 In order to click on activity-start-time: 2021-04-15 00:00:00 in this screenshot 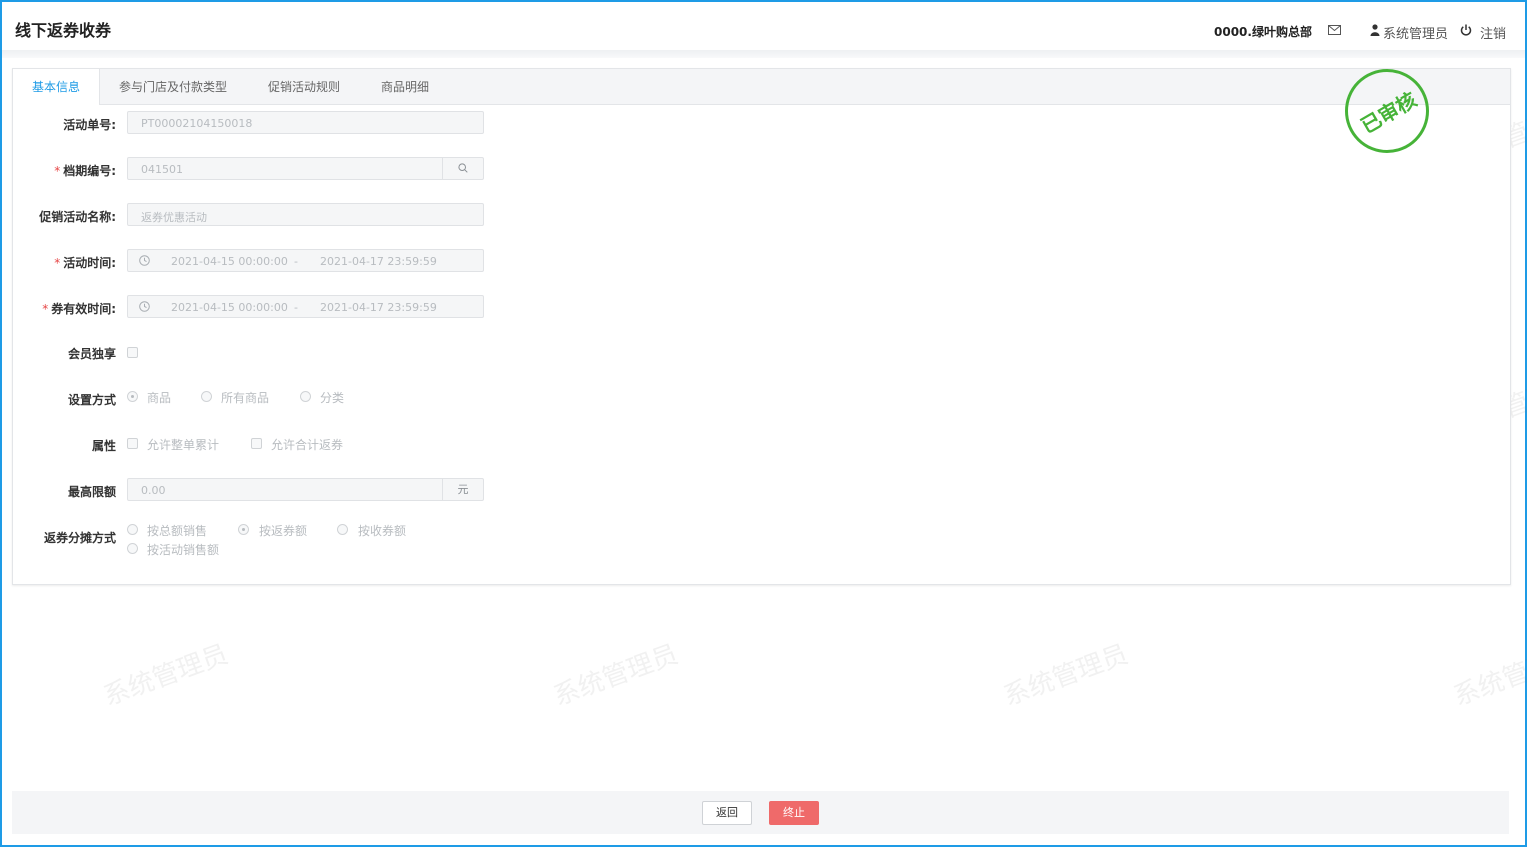, I will do `click(229, 261)`.